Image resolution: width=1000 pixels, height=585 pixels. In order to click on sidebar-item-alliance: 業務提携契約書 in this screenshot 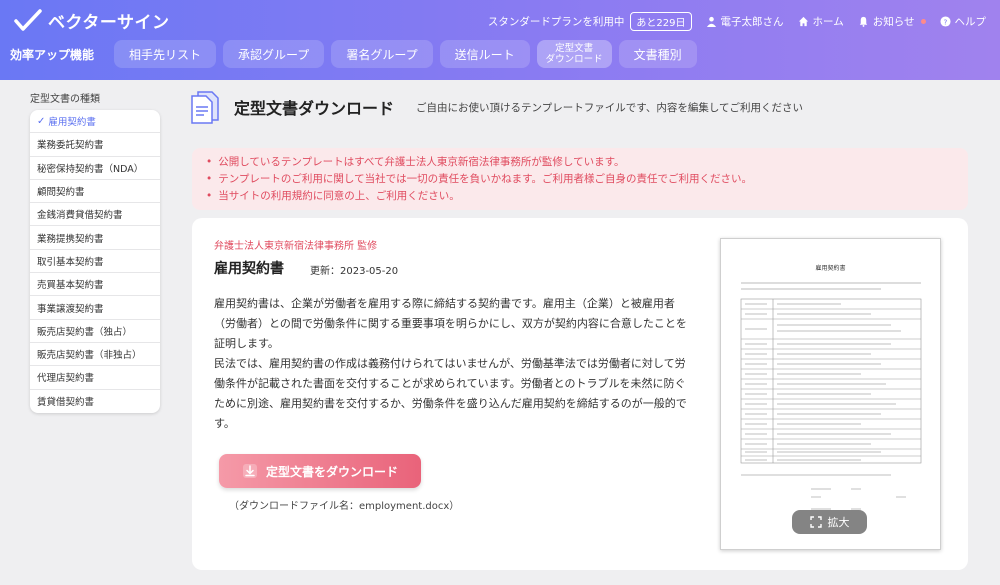, I will do `click(95, 238)`.